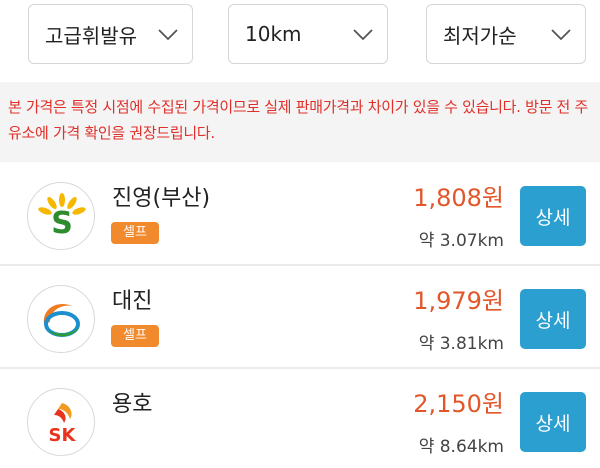  I want to click on s-oil-logo-icon: S, so click(61, 216).